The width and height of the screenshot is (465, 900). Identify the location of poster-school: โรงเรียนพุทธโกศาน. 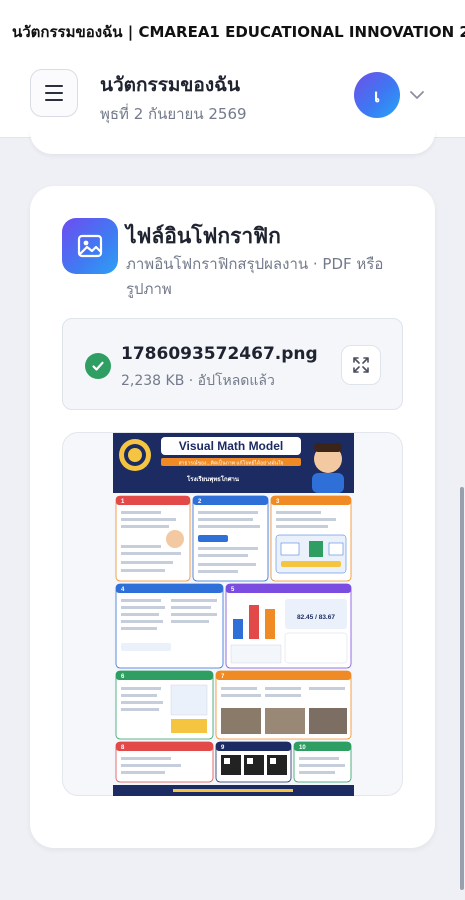
(213, 479).